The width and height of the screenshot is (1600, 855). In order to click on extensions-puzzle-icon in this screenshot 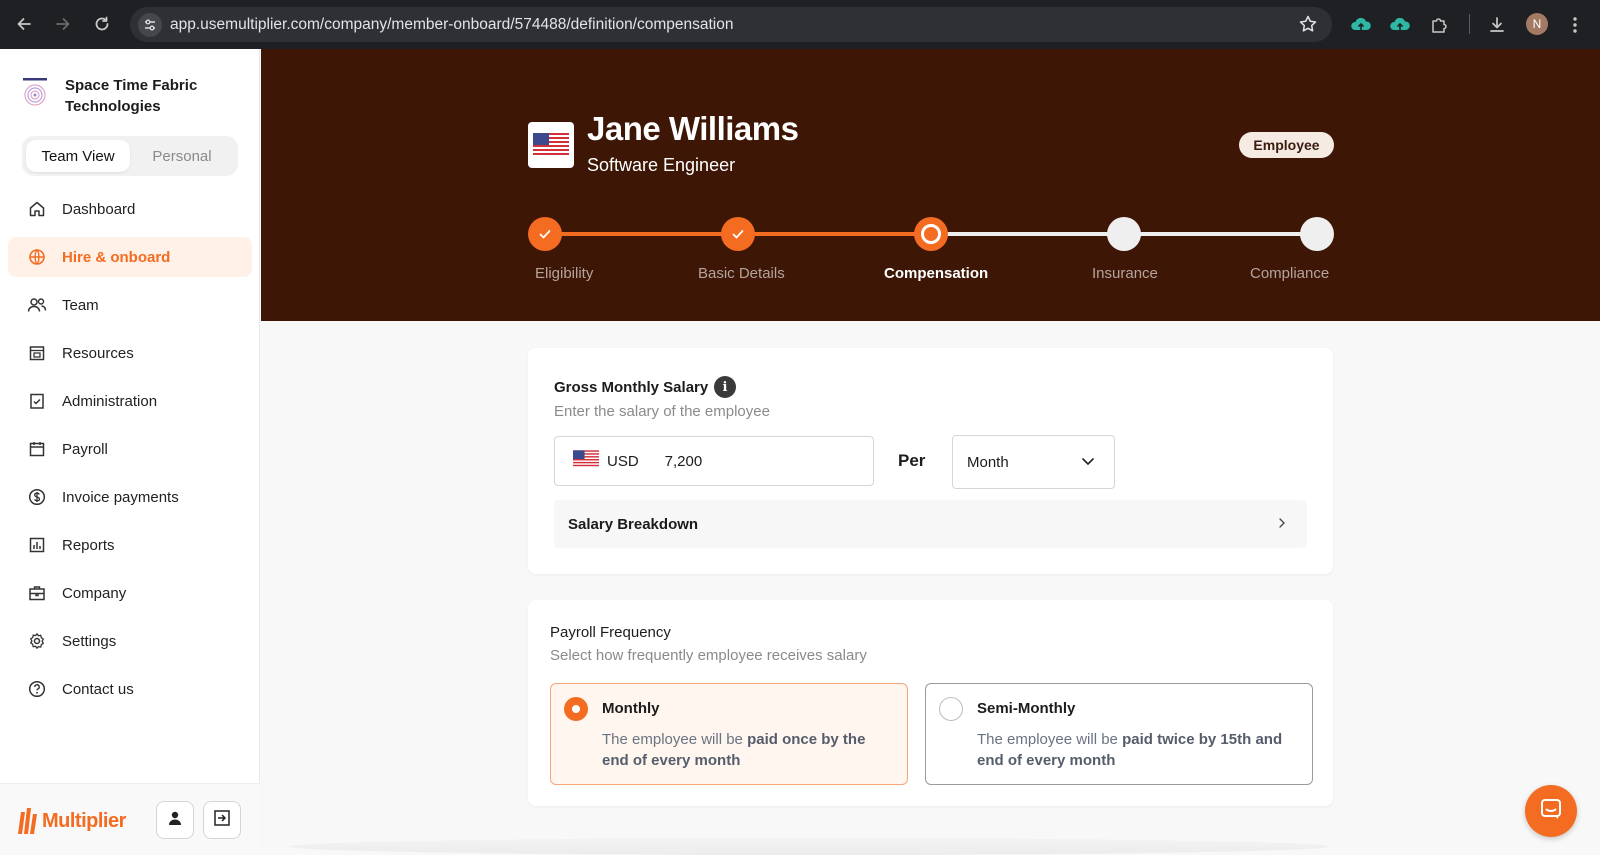, I will do `click(1439, 25)`.